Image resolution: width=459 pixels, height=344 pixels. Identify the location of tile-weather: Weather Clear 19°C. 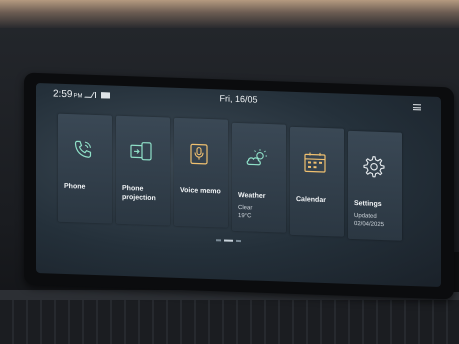
(259, 177).